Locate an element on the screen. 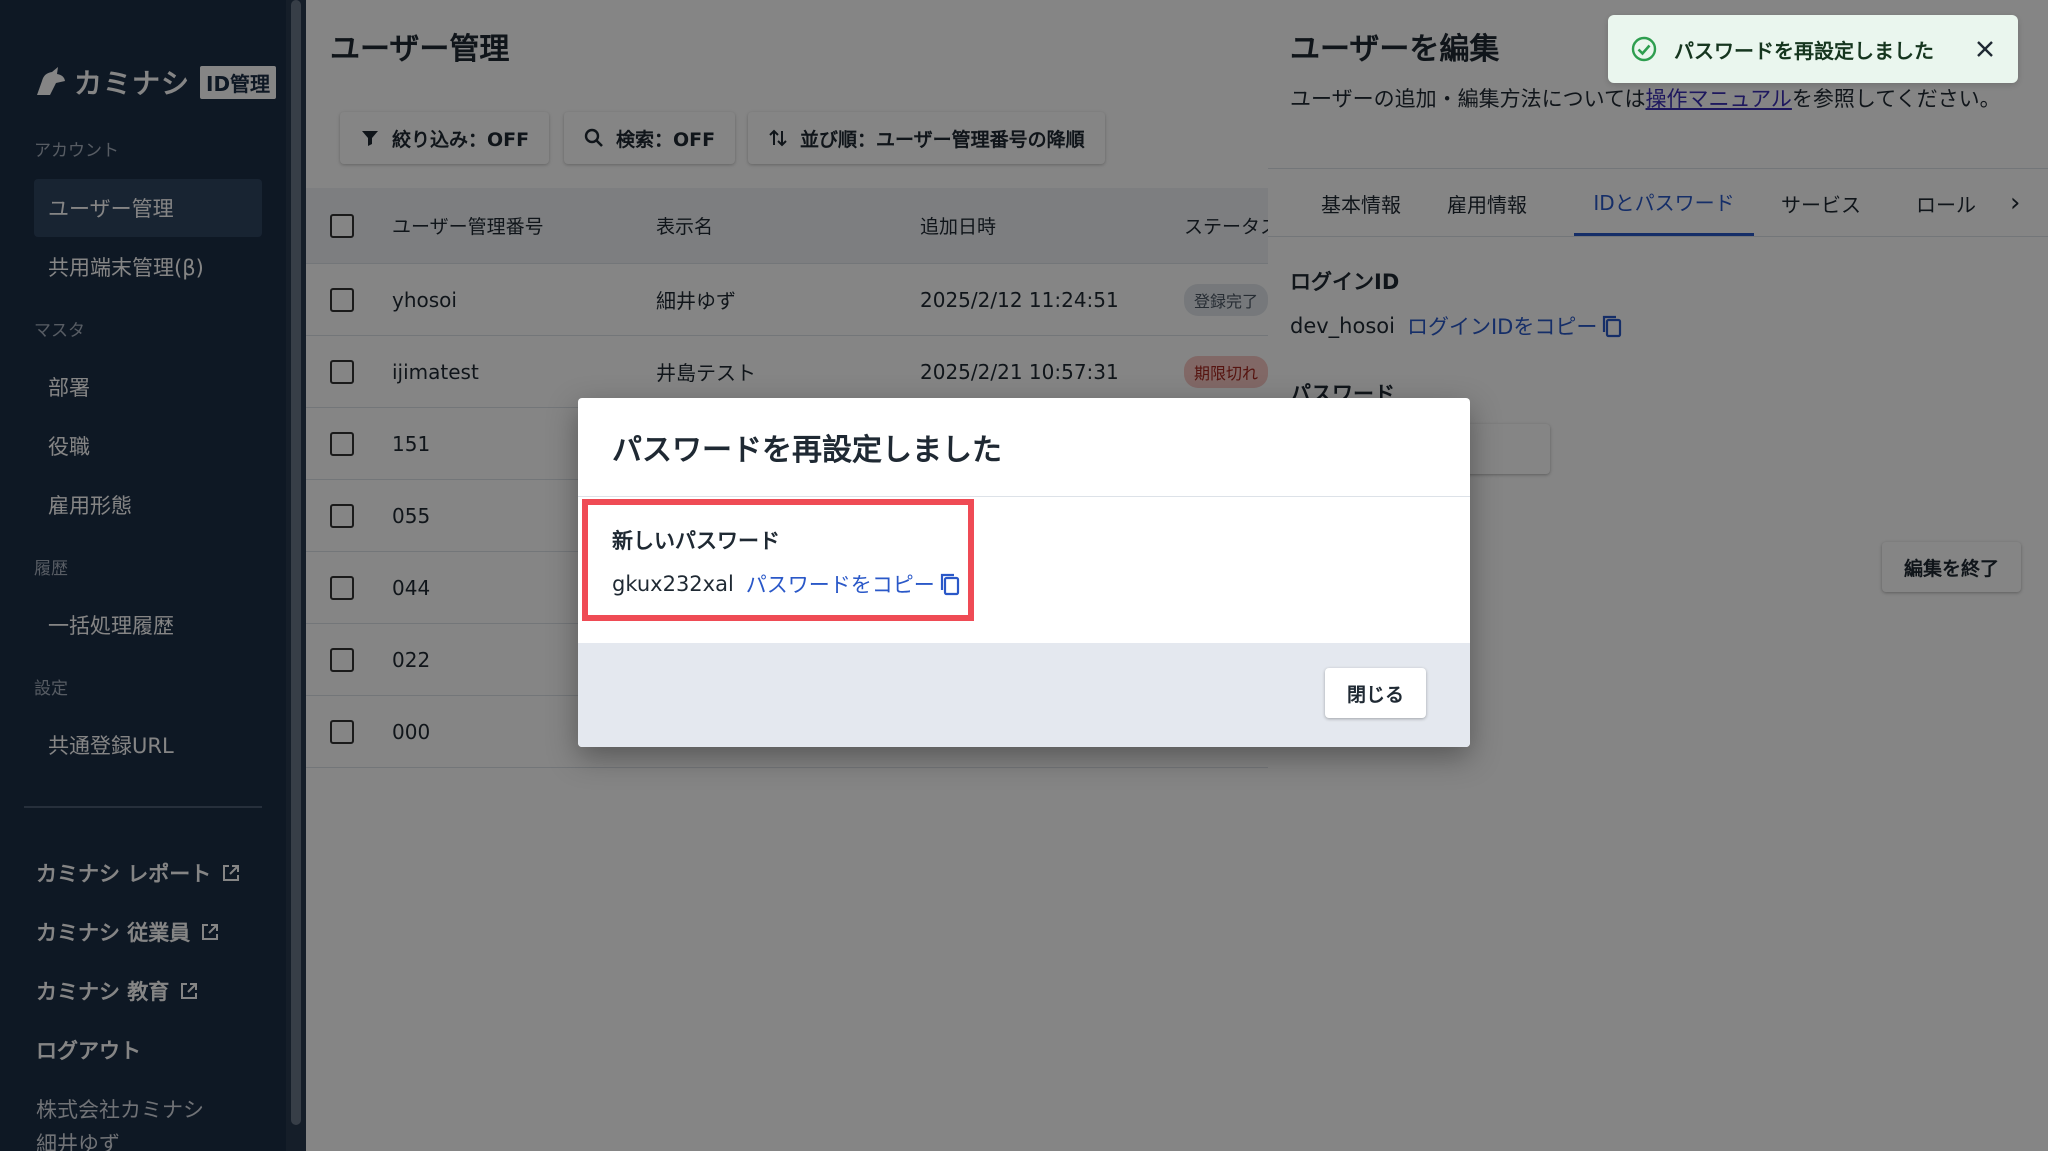 The height and width of the screenshot is (1151, 2048). highlight-box is located at coordinates (778, 560).